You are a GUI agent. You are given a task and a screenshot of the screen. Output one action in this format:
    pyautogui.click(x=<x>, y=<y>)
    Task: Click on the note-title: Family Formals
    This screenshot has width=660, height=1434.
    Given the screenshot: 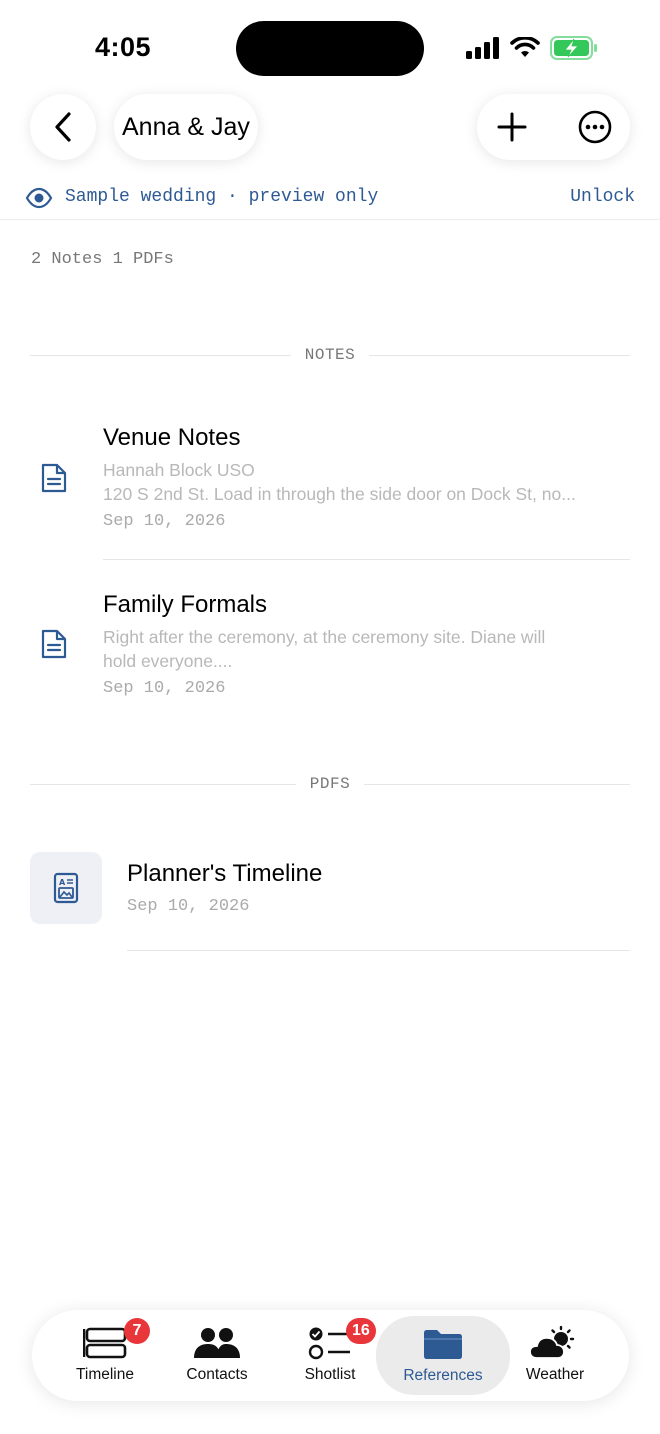 What is the action you would take?
    pyautogui.click(x=185, y=604)
    